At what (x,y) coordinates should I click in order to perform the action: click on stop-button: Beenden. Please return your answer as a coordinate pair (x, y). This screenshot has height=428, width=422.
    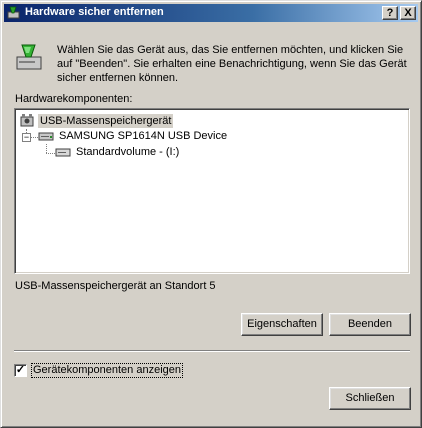
    Looking at the image, I should click on (370, 324).